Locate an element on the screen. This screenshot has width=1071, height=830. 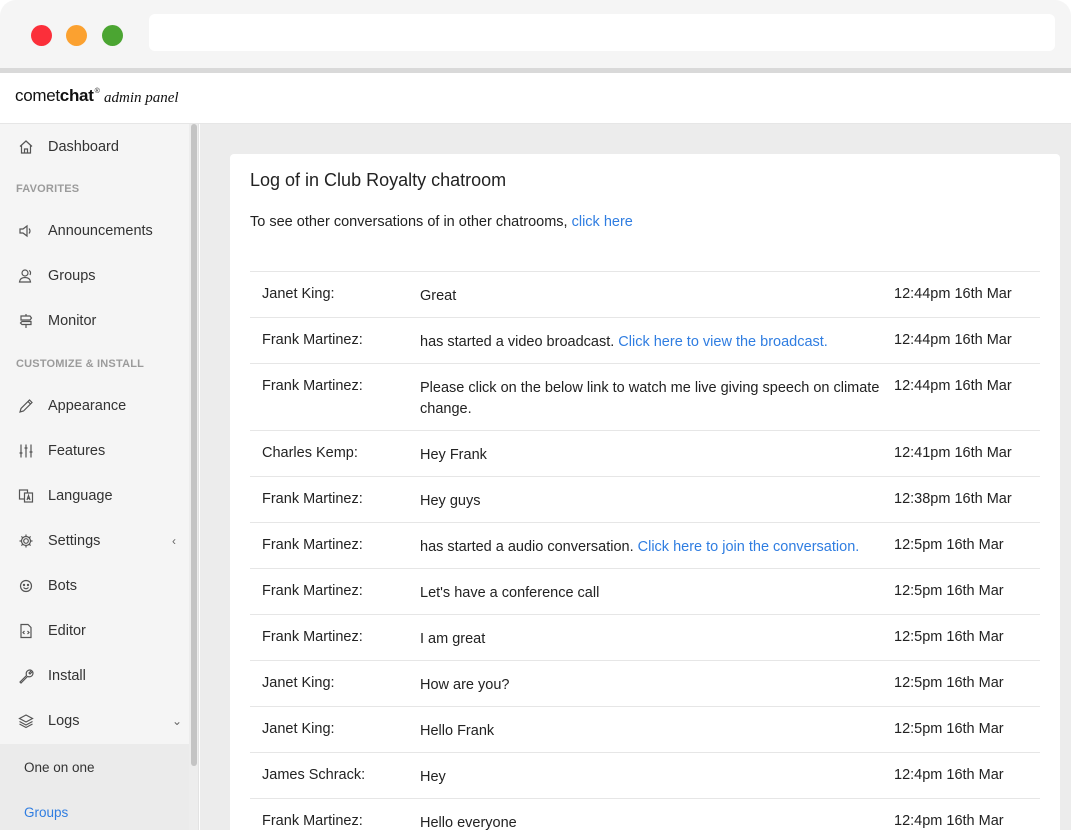
minimize-window-button is located at coordinates (76, 35).